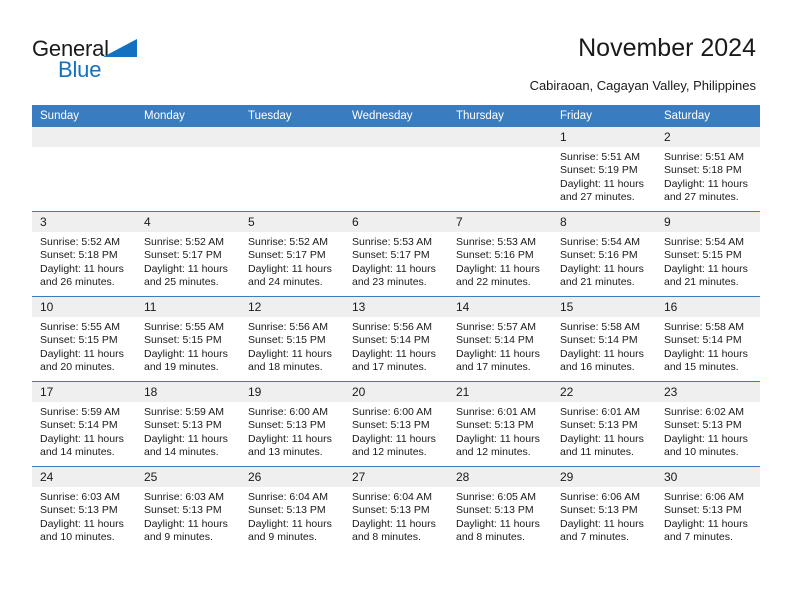 The height and width of the screenshot is (612, 792). Describe the element at coordinates (708, 307) in the screenshot. I see `day-number: 16` at that location.